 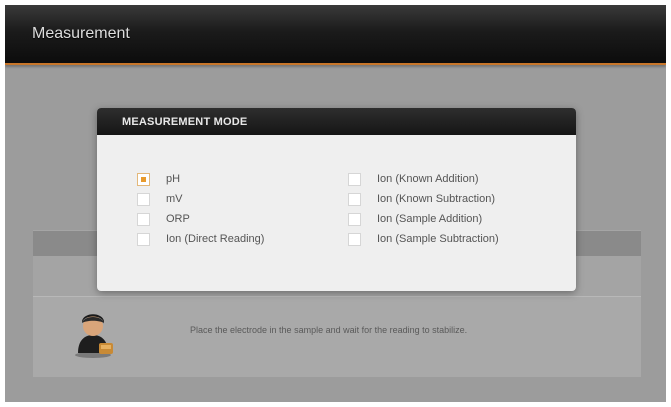 I want to click on option-label: Ion (Sample Addition), so click(x=430, y=219).